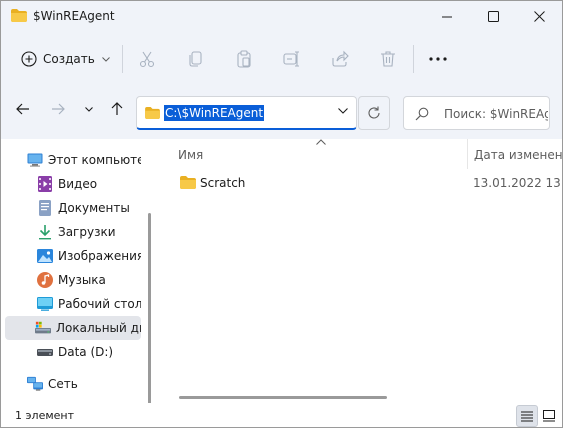 The width and height of the screenshot is (563, 428). I want to click on sidebar-item-local-disk: Локальный дис, so click(73, 328).